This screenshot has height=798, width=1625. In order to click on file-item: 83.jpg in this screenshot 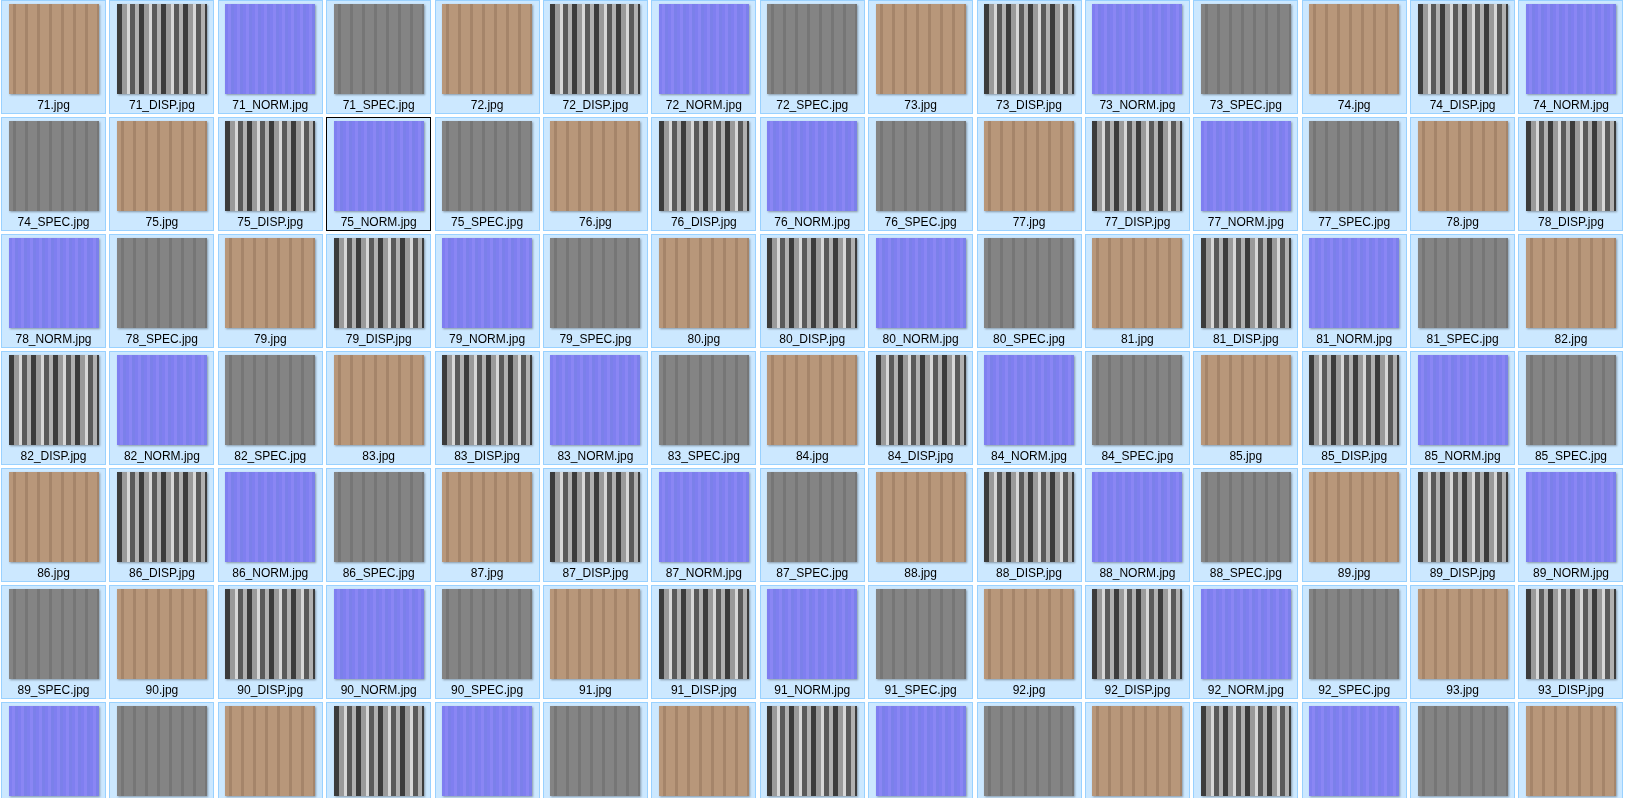, I will do `click(379, 408)`.